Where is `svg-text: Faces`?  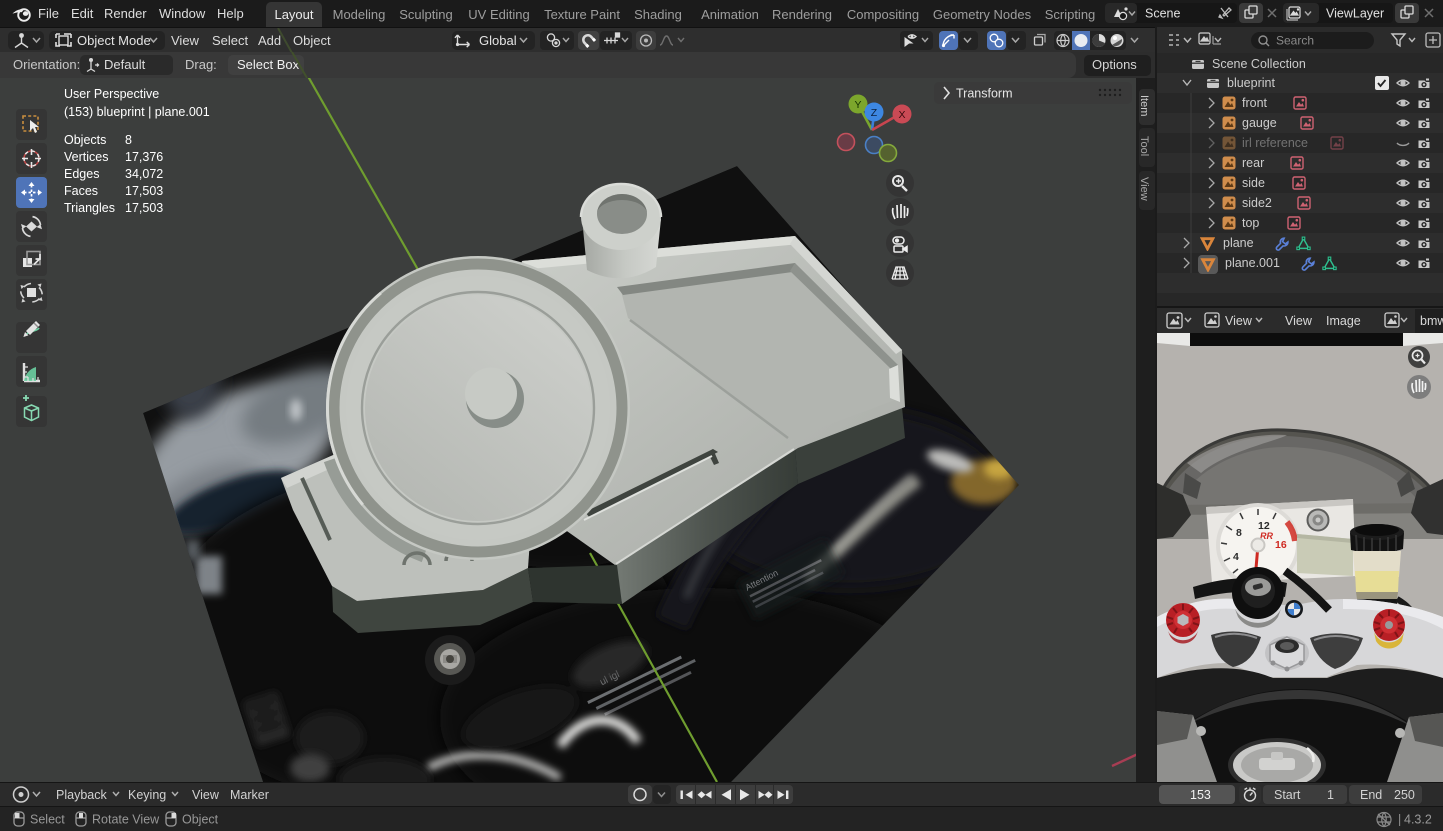 svg-text: Faces is located at coordinates (81, 191).